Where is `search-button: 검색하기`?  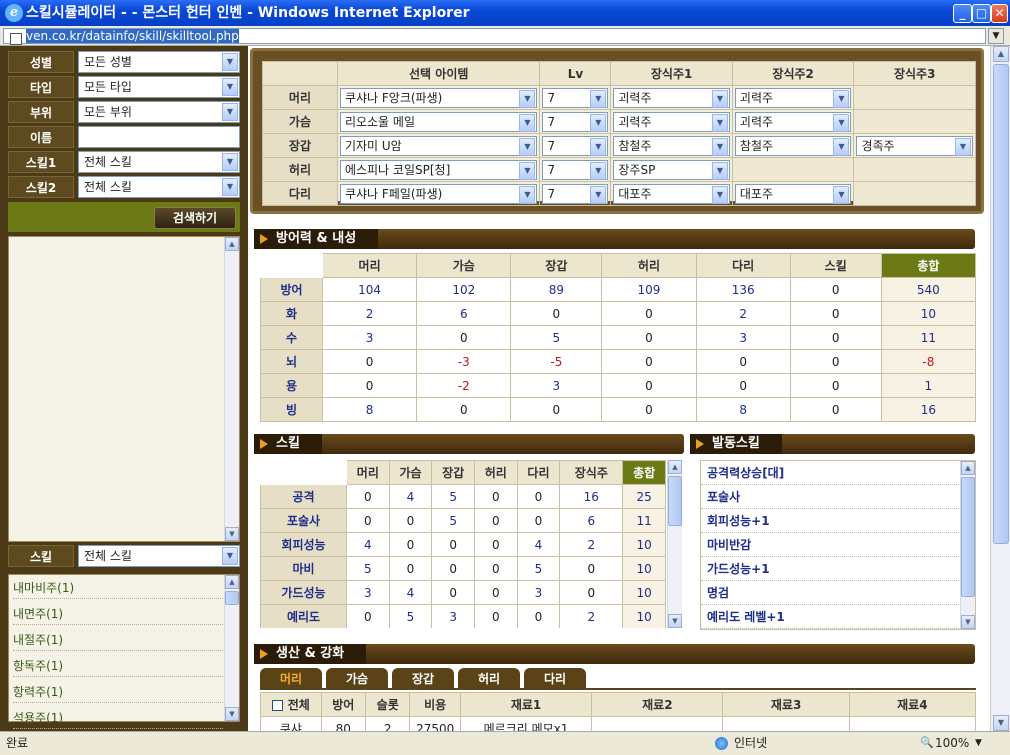 search-button: 검색하기 is located at coordinates (195, 218).